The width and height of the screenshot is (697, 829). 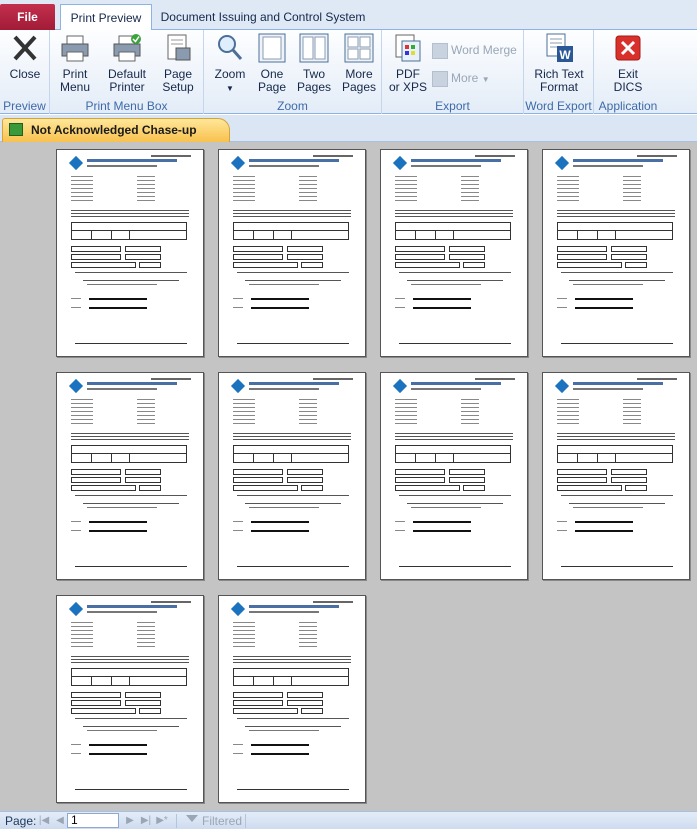 What do you see at coordinates (230, 74) in the screenshot?
I see `zoom-label: Zoom` at bounding box center [230, 74].